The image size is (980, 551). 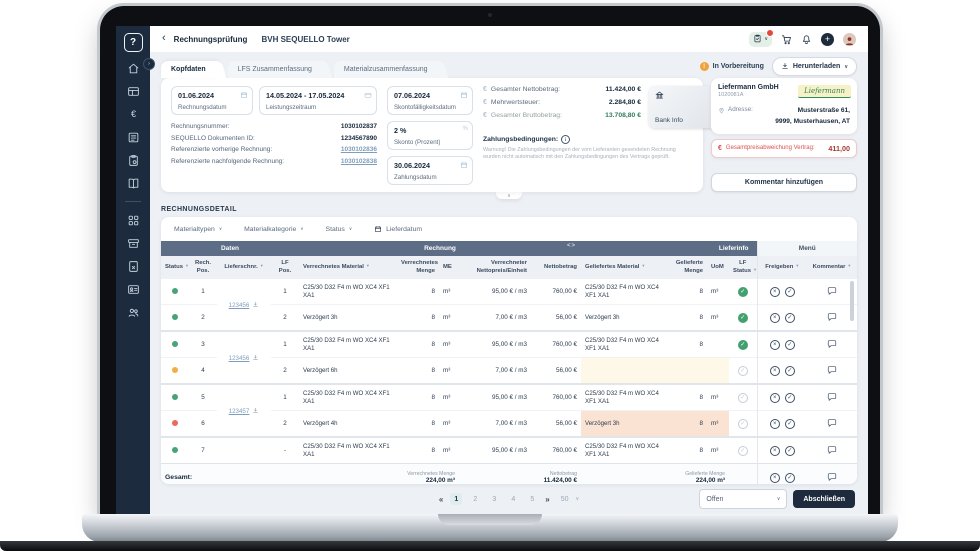 What do you see at coordinates (149, 64) in the screenshot?
I see `sidebar-expand-button: ›` at bounding box center [149, 64].